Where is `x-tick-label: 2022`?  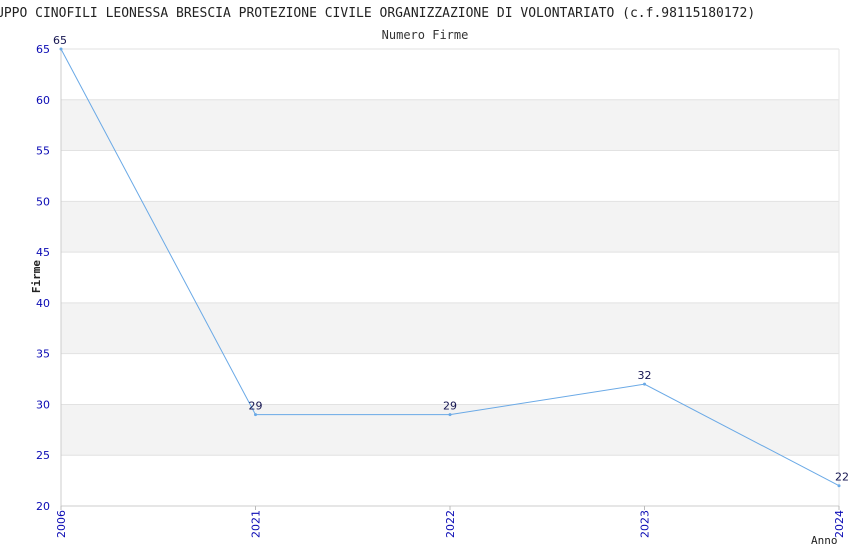 x-tick-label: 2022 is located at coordinates (450, 524).